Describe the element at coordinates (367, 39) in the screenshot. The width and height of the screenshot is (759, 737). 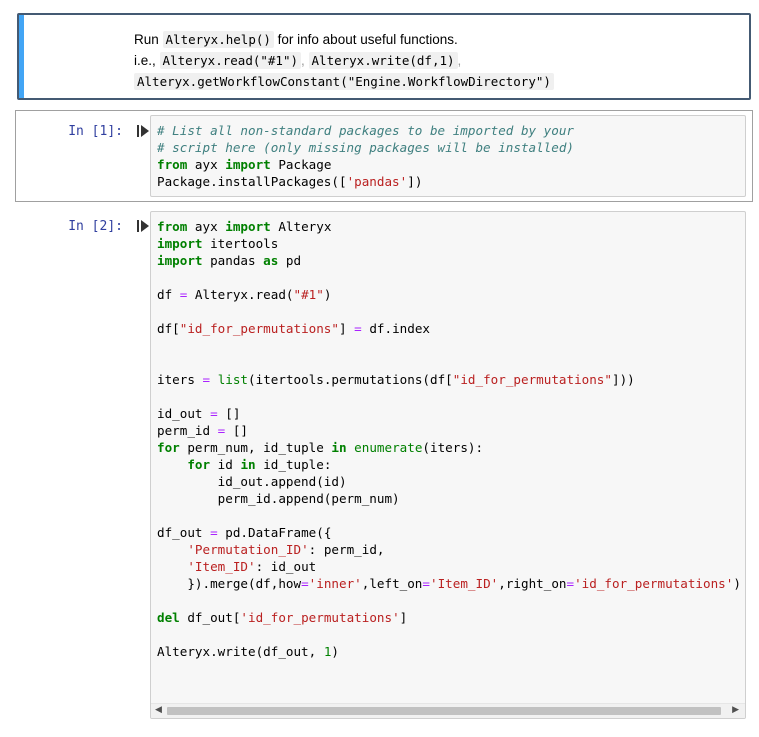
I see `md-text: for info about useful functions.` at that location.